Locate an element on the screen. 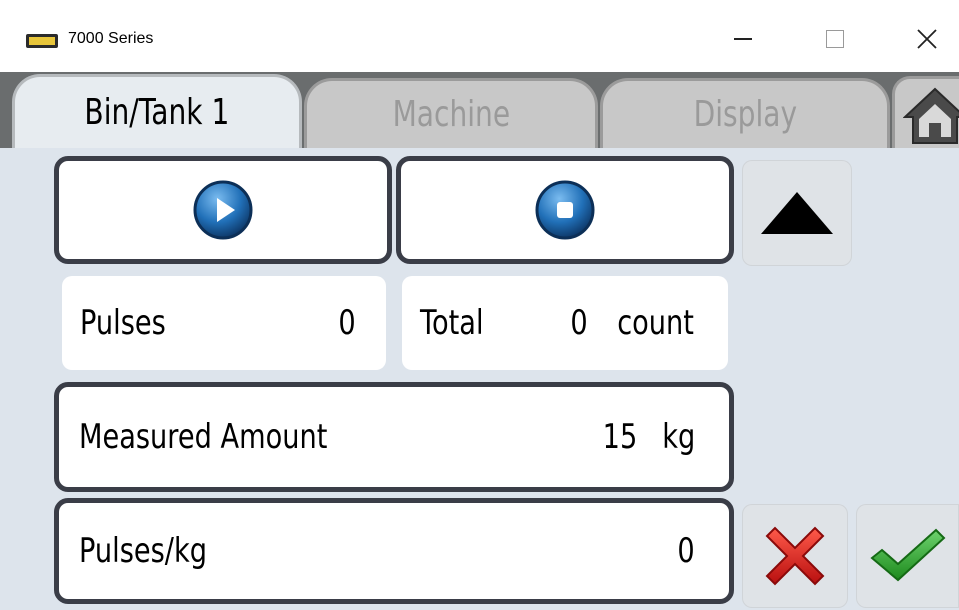  up-arrow-icon is located at coordinates (797, 213).